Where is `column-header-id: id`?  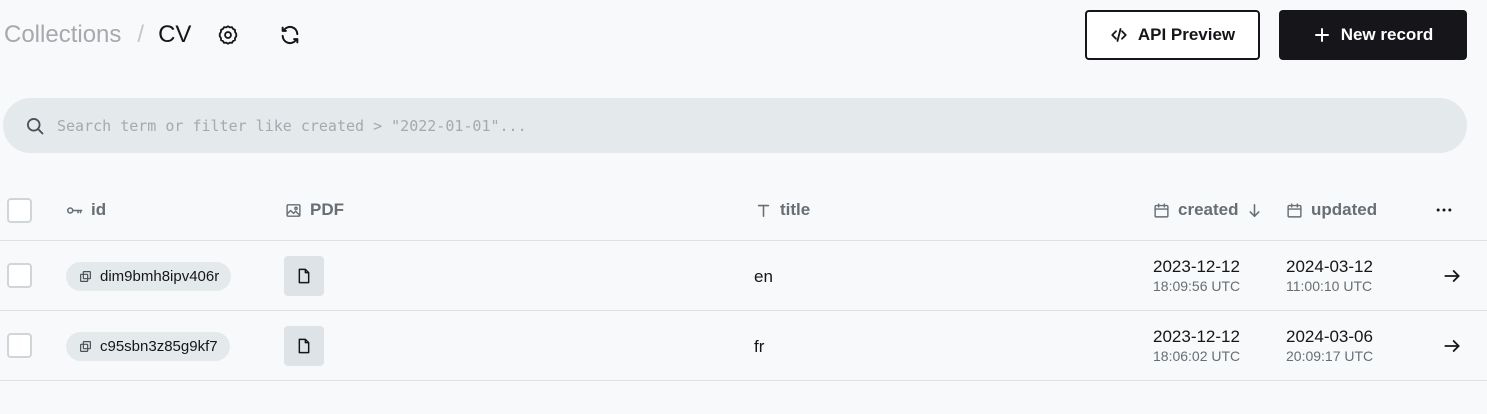
column-header-id: id is located at coordinates (86, 210).